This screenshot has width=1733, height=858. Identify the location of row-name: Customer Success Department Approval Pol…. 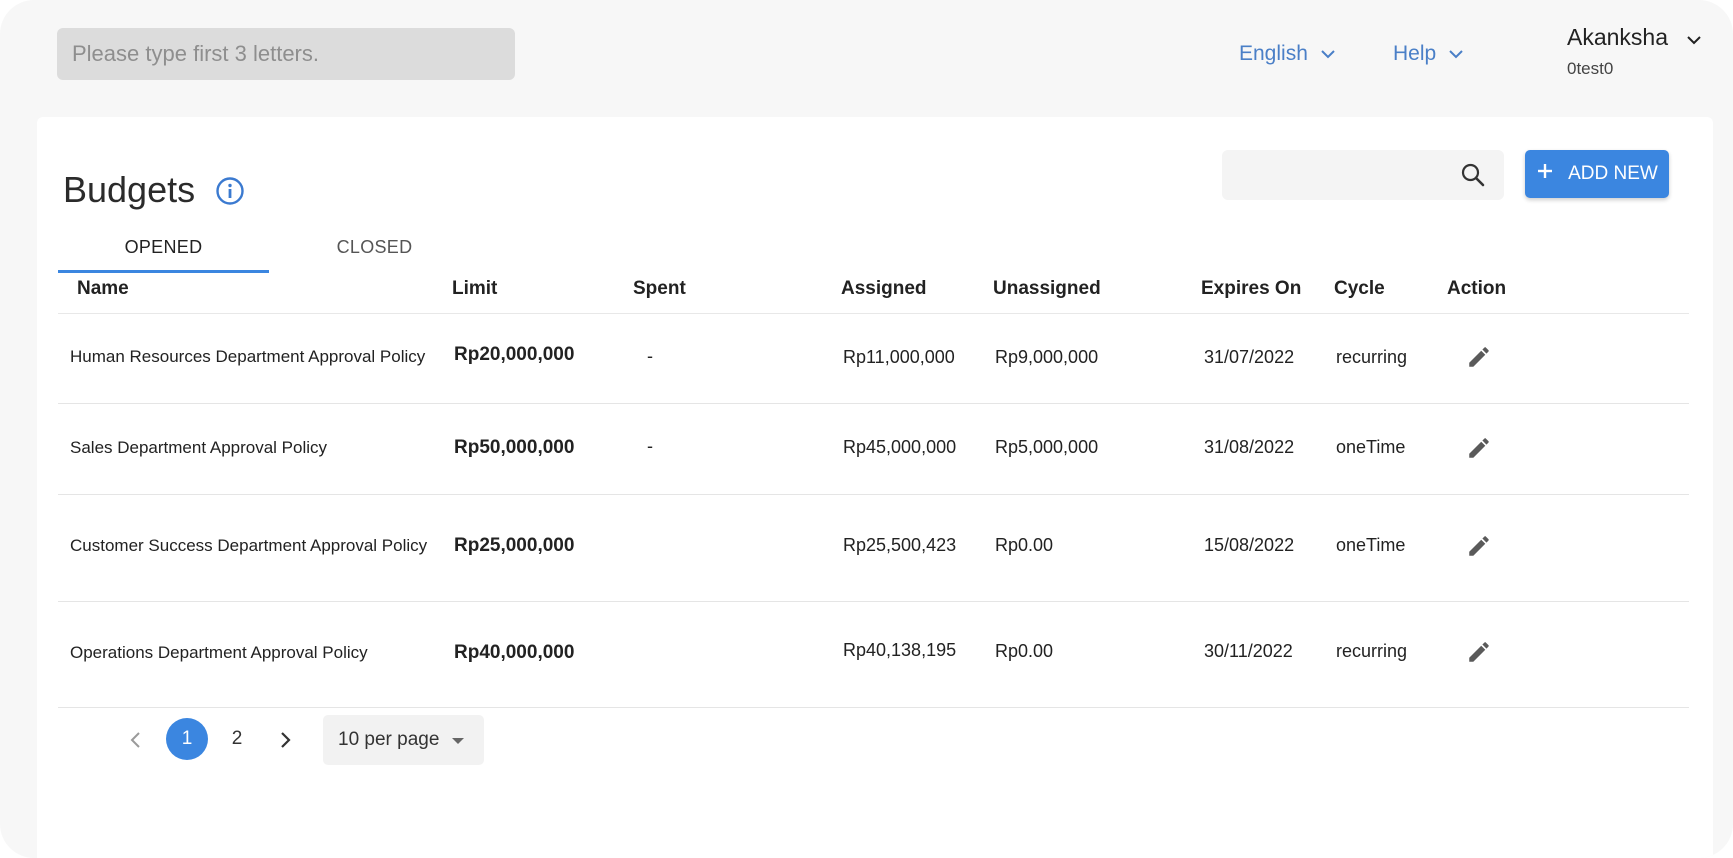
(249, 545).